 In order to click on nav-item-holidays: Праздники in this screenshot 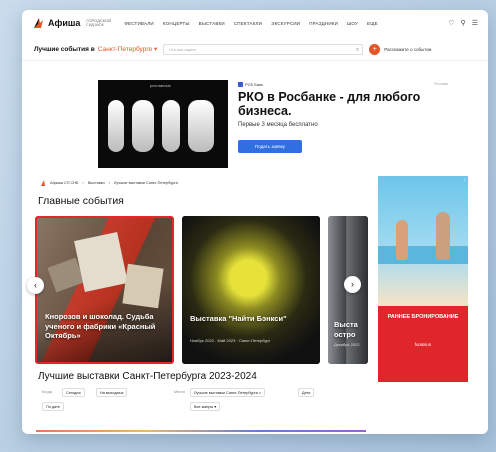, I will do `click(323, 23)`.